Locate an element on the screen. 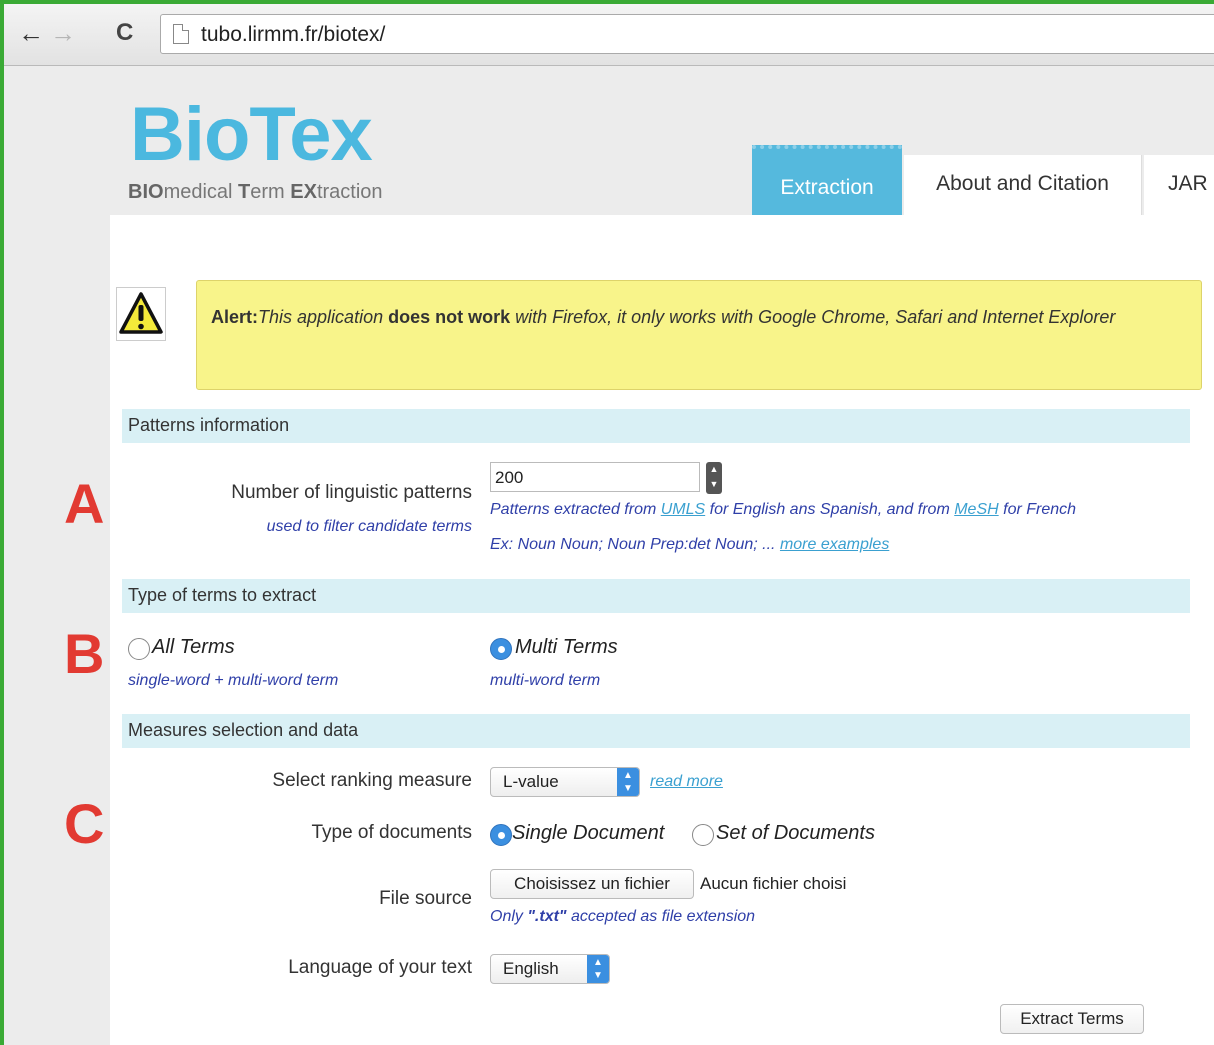 The image size is (1214, 1045). file-hint-text: Only is located at coordinates (509, 916).